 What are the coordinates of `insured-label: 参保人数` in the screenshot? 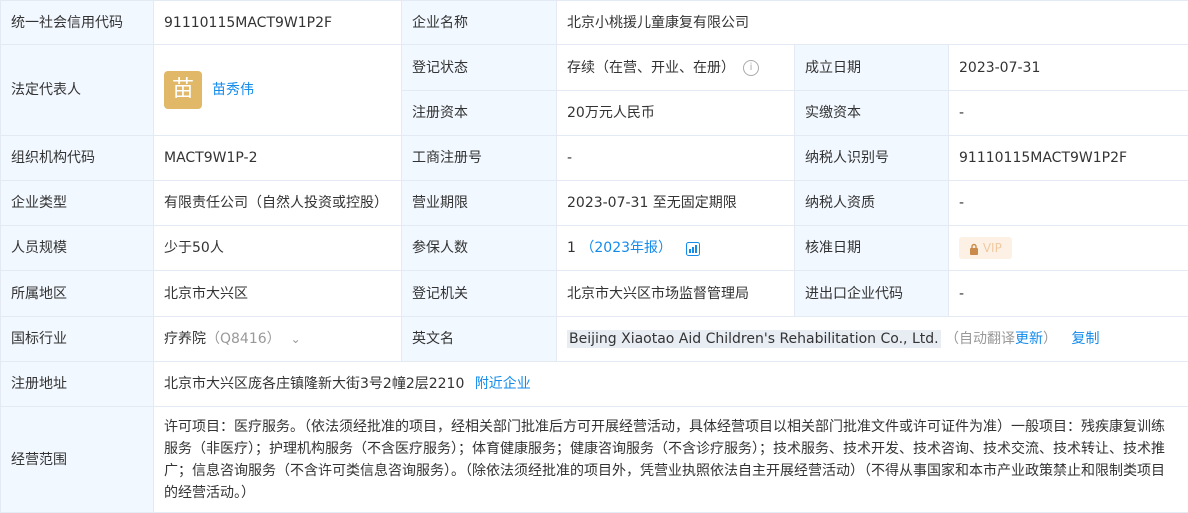 It's located at (479, 248).